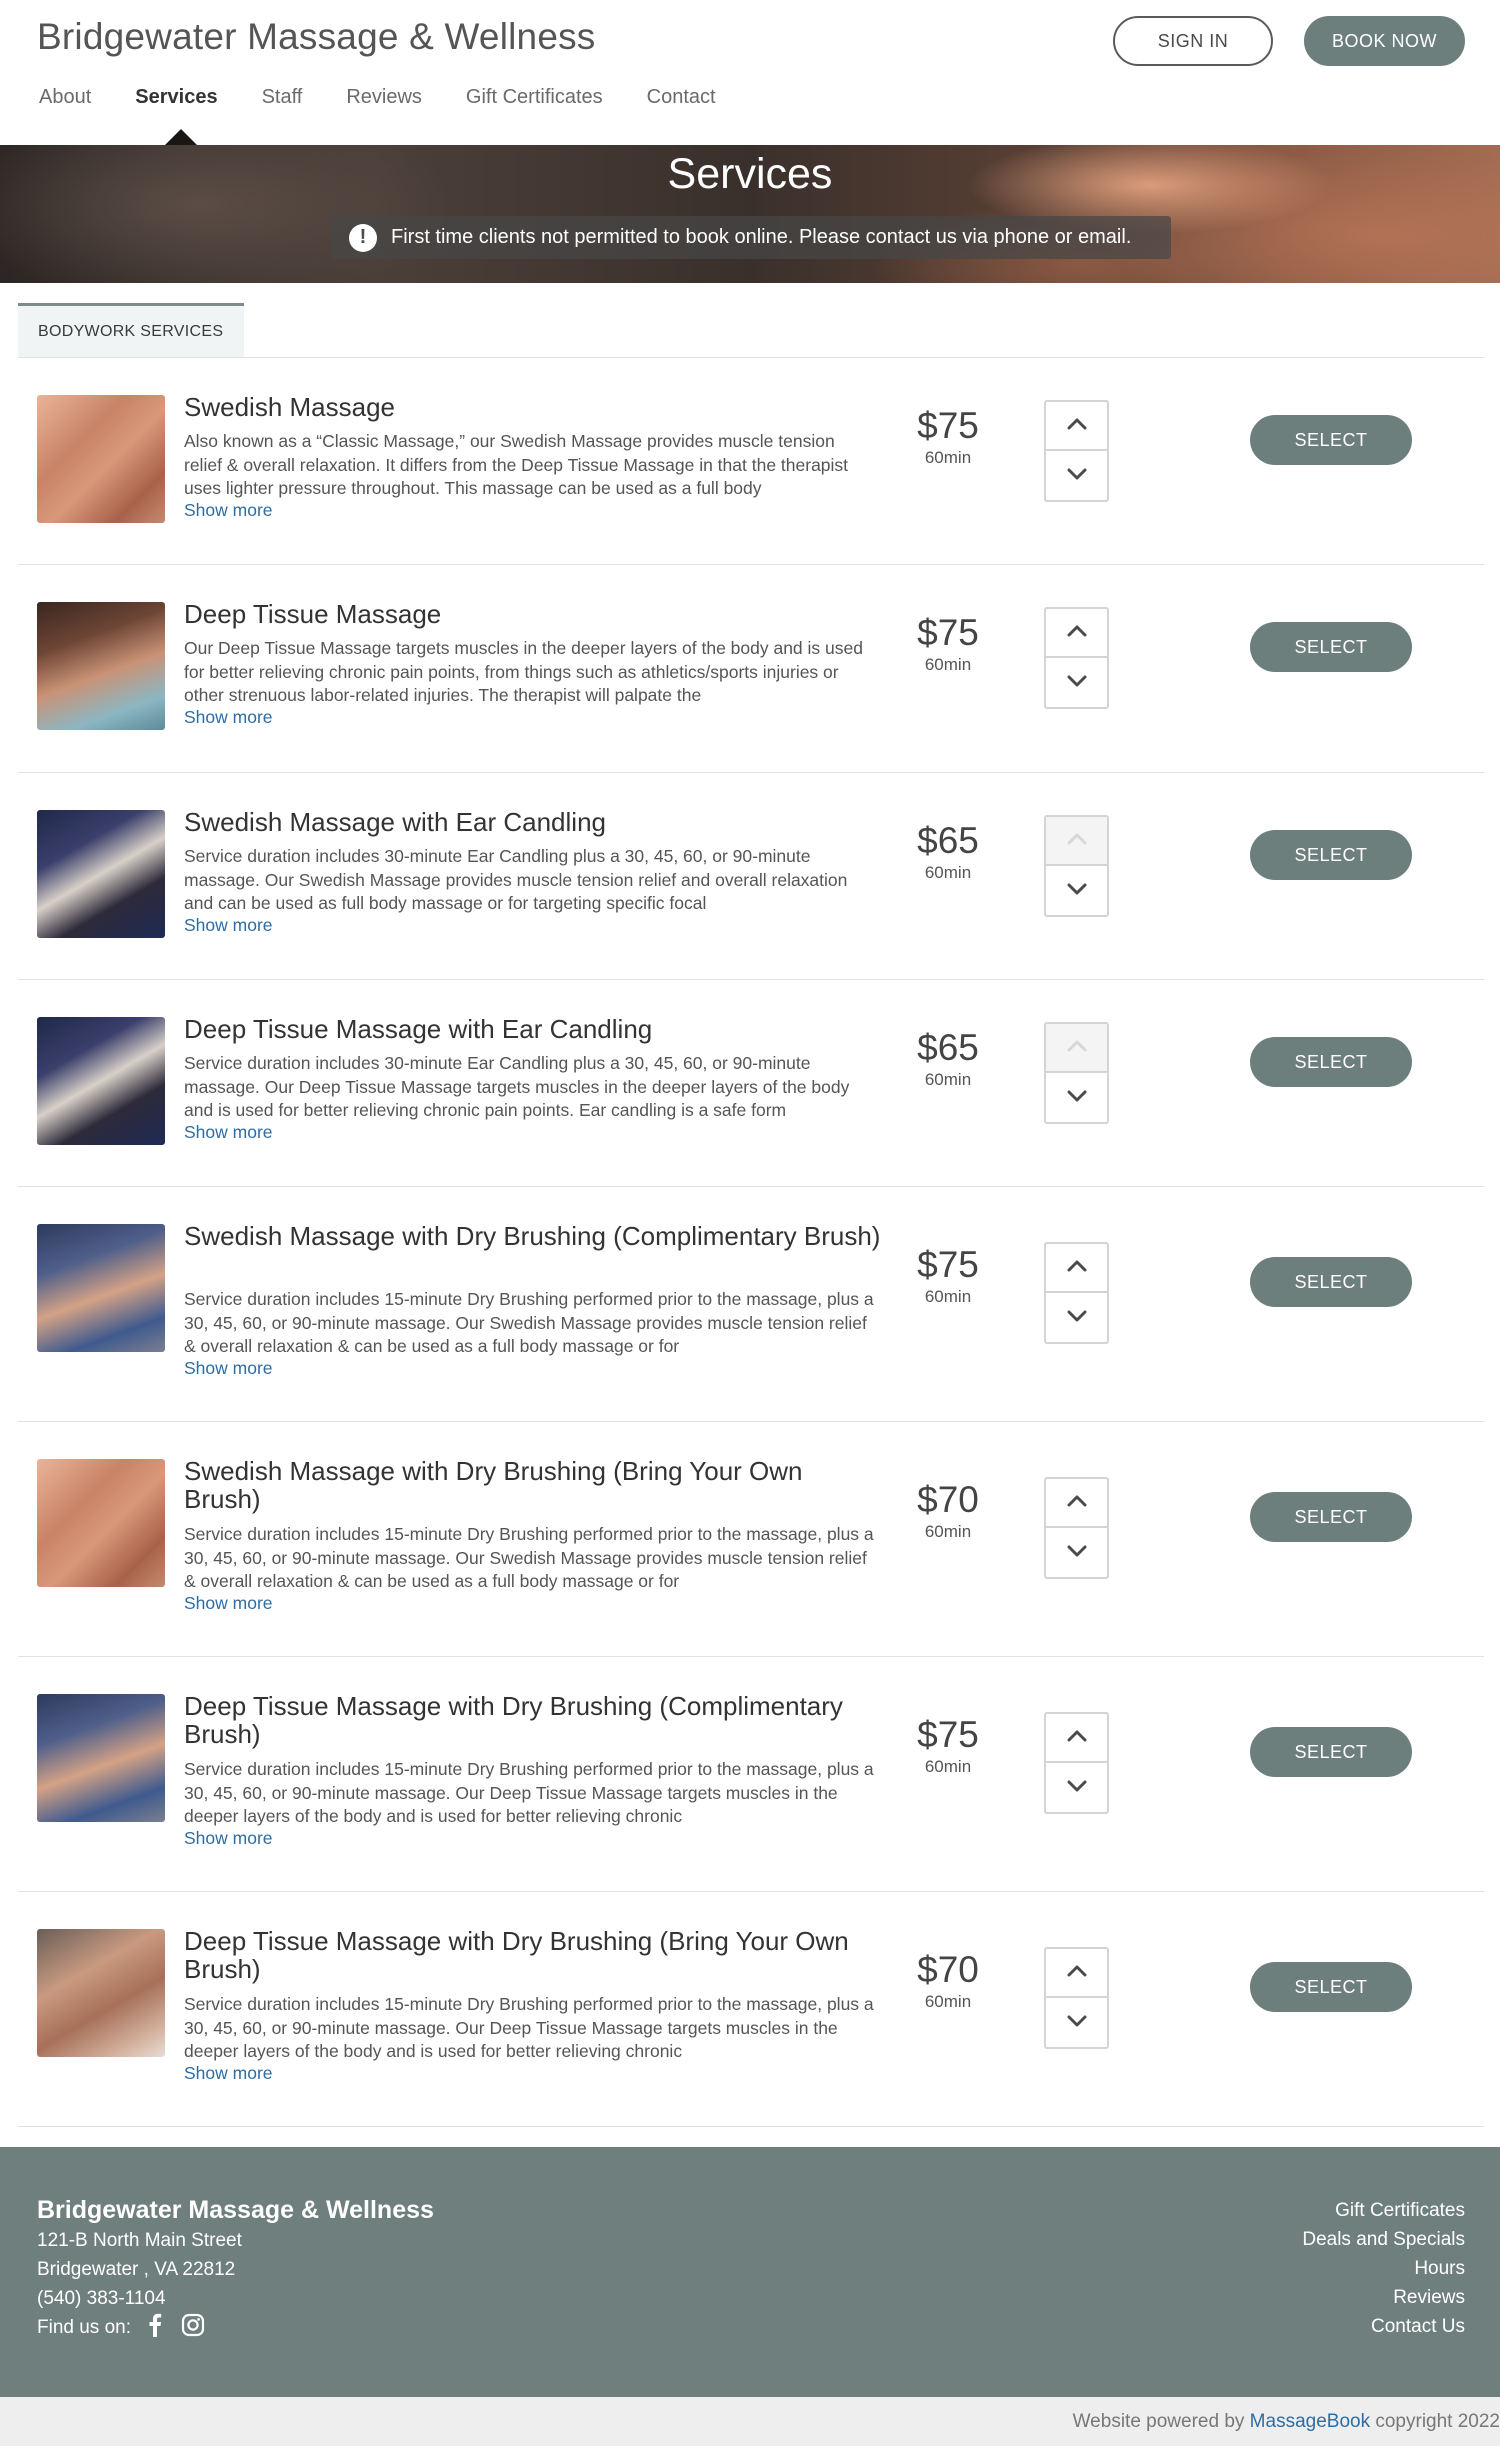  What do you see at coordinates (65, 97) in the screenshot?
I see `nav-about: About` at bounding box center [65, 97].